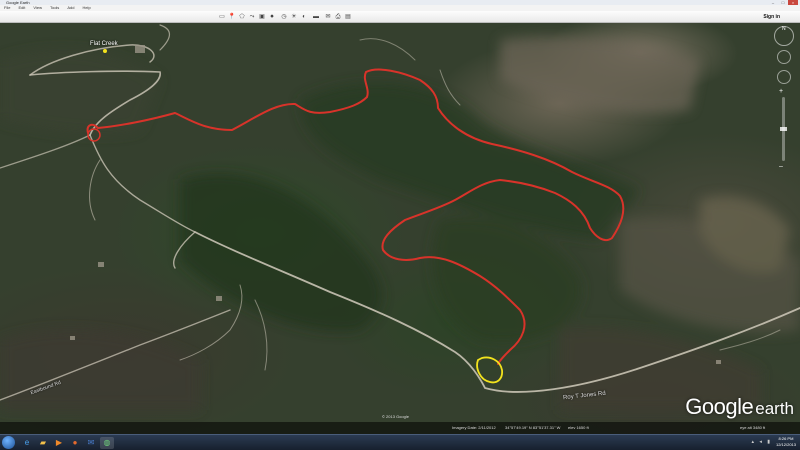 The height and width of the screenshot is (450, 800). I want to click on clock-date: 12/12/2013, so click(785, 444).